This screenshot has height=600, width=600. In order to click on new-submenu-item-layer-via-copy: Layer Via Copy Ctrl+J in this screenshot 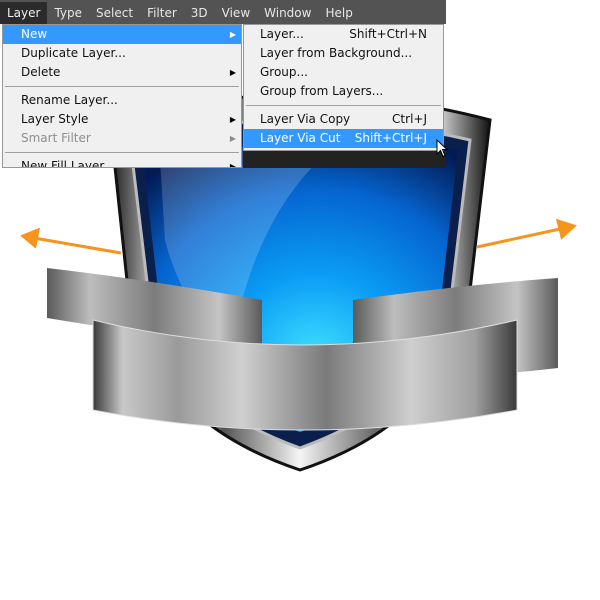, I will do `click(343, 119)`.